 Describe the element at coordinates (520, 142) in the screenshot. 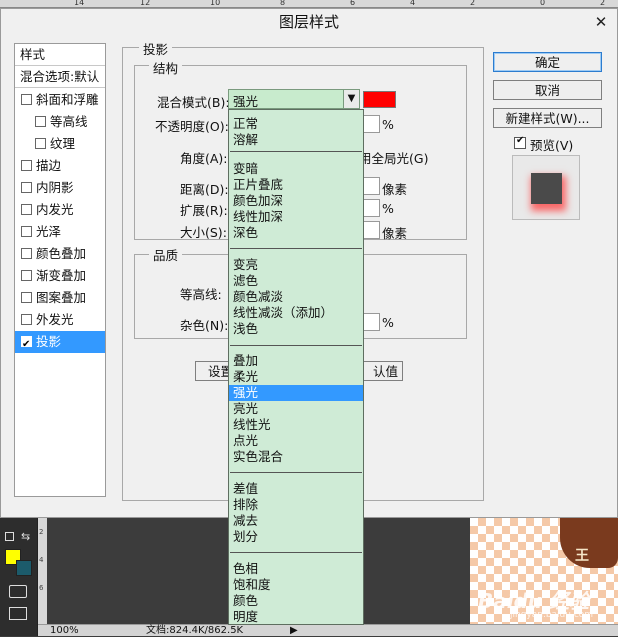

I see `preview-checkbox` at that location.